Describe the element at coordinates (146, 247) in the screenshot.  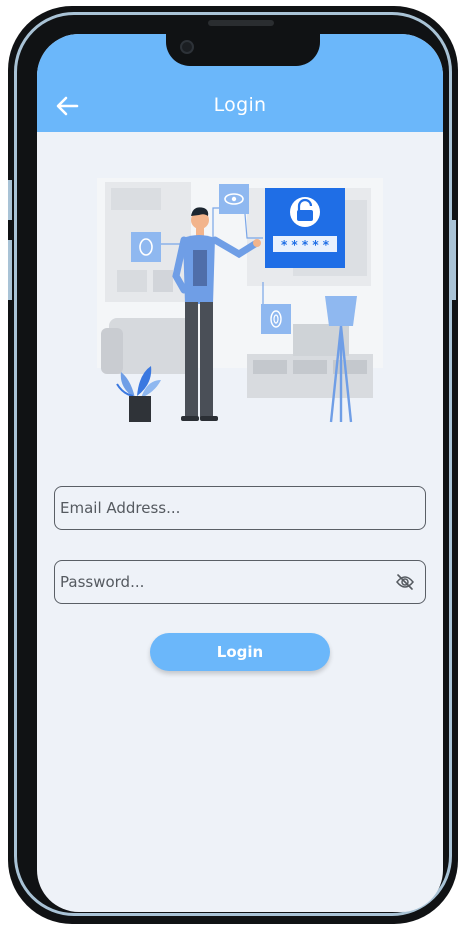
I see `face-scan-icon` at that location.